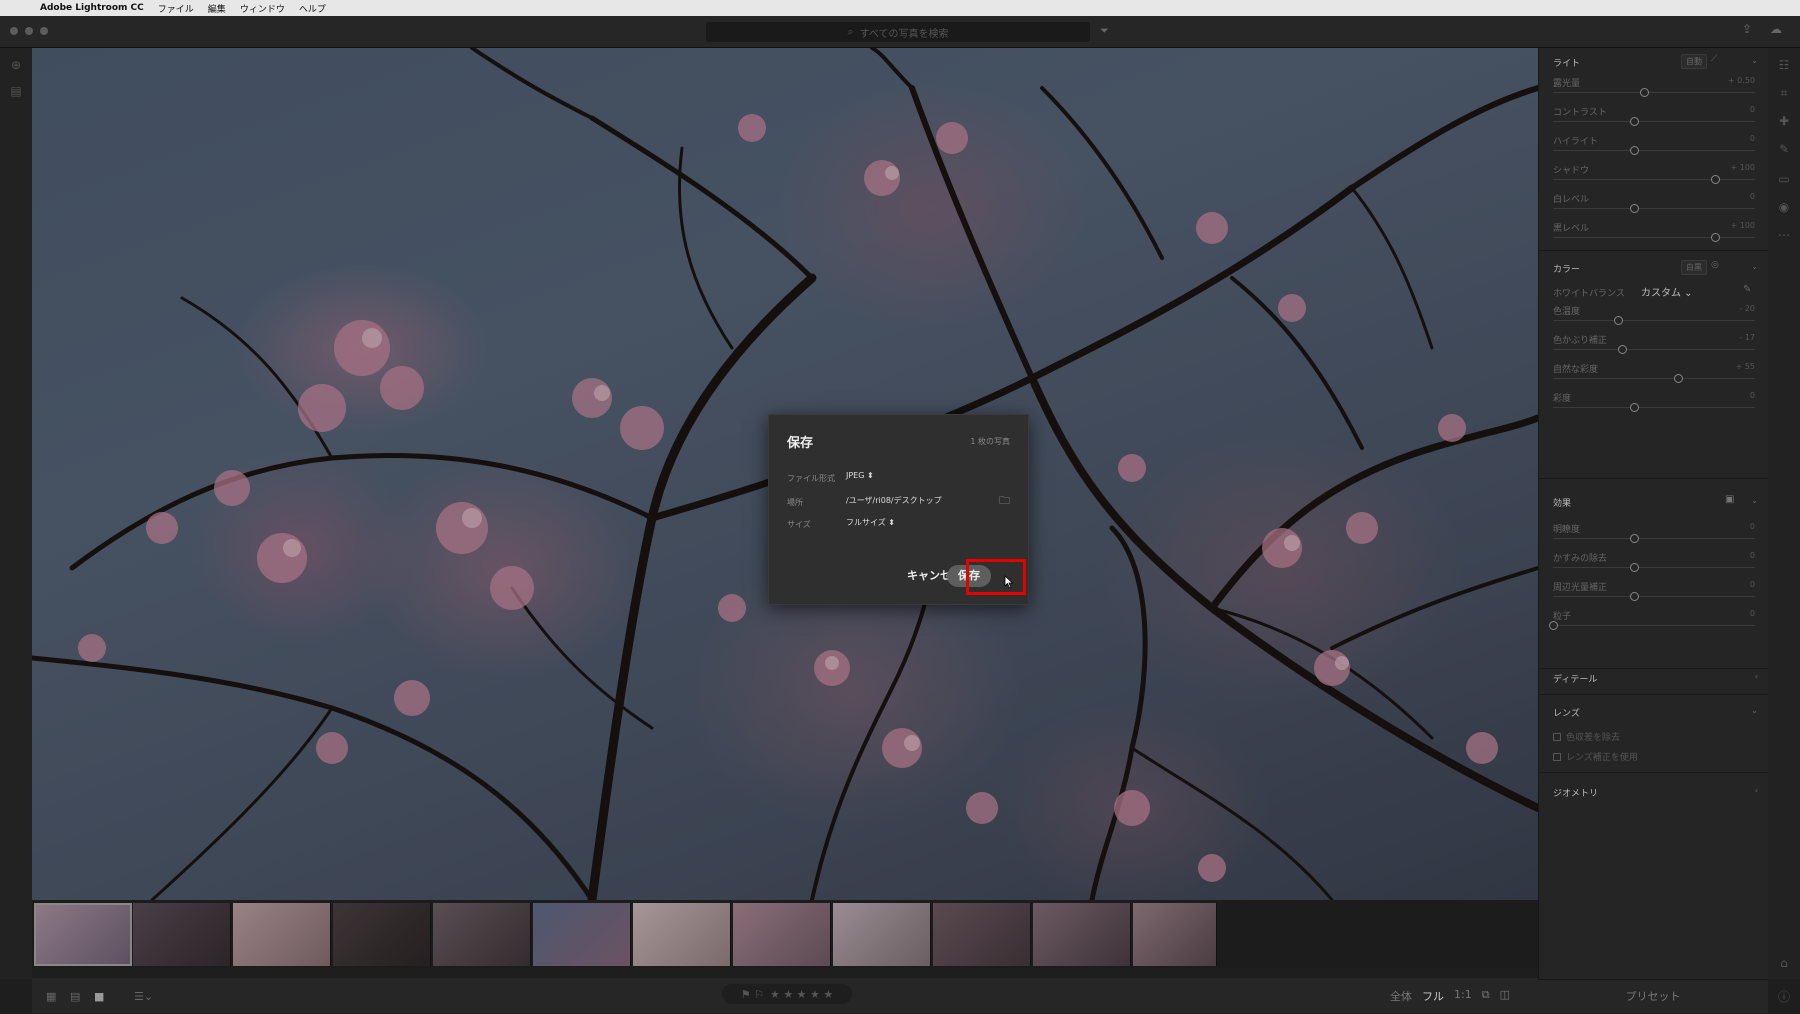 The width and height of the screenshot is (1800, 1014). What do you see at coordinates (801, 994) in the screenshot?
I see `star-rating: ★ ★ ★ ★ ★` at bounding box center [801, 994].